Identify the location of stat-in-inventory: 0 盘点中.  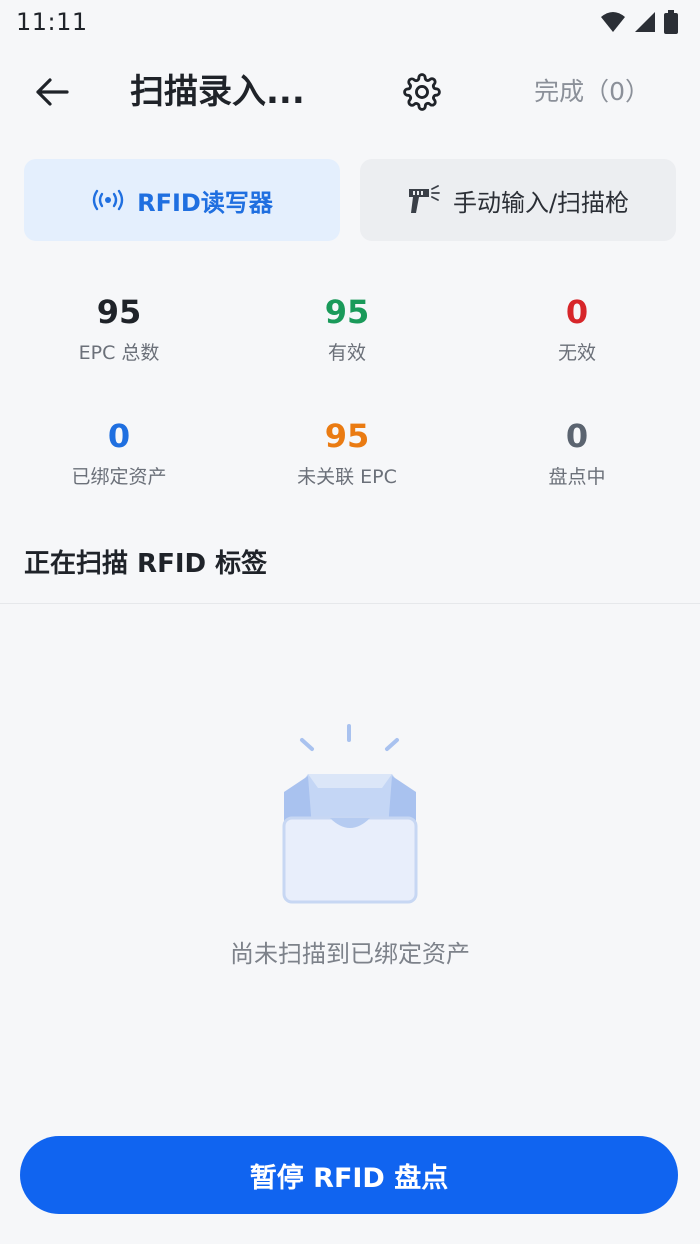
(577, 453).